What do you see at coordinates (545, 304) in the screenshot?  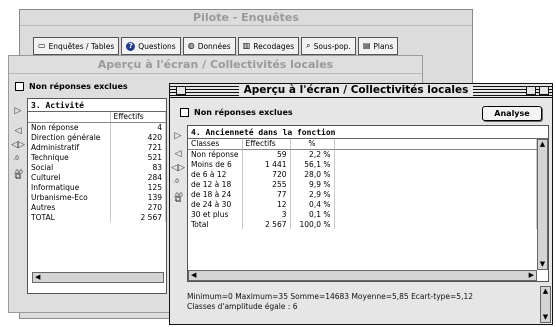 I see `vertical-scrollbar-stats: ▲ ▼` at bounding box center [545, 304].